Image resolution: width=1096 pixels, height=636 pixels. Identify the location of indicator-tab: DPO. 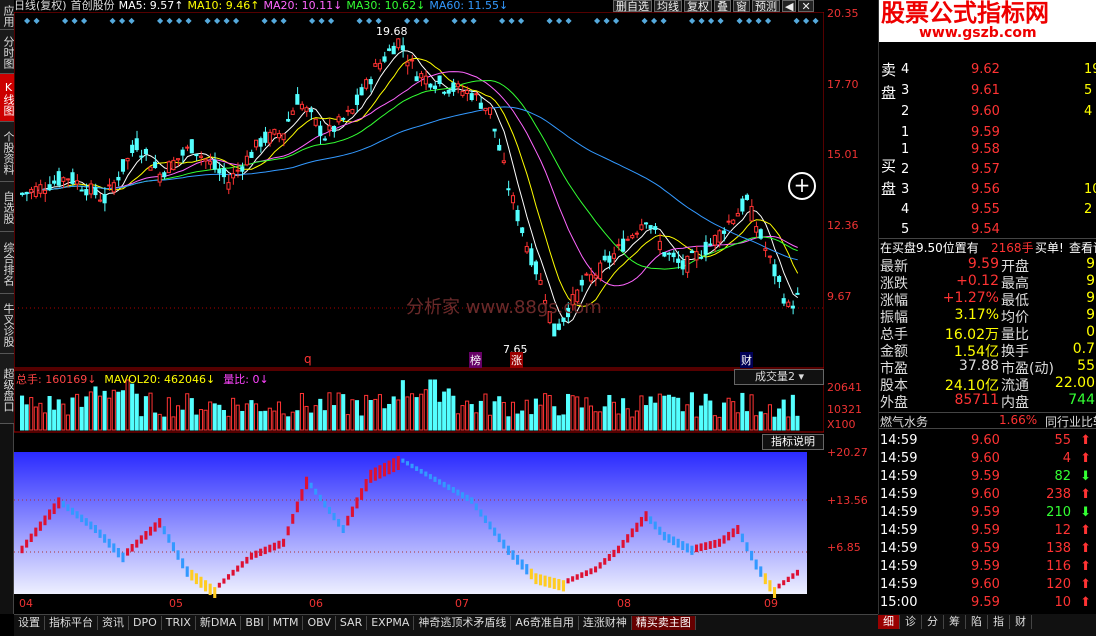
(145, 623).